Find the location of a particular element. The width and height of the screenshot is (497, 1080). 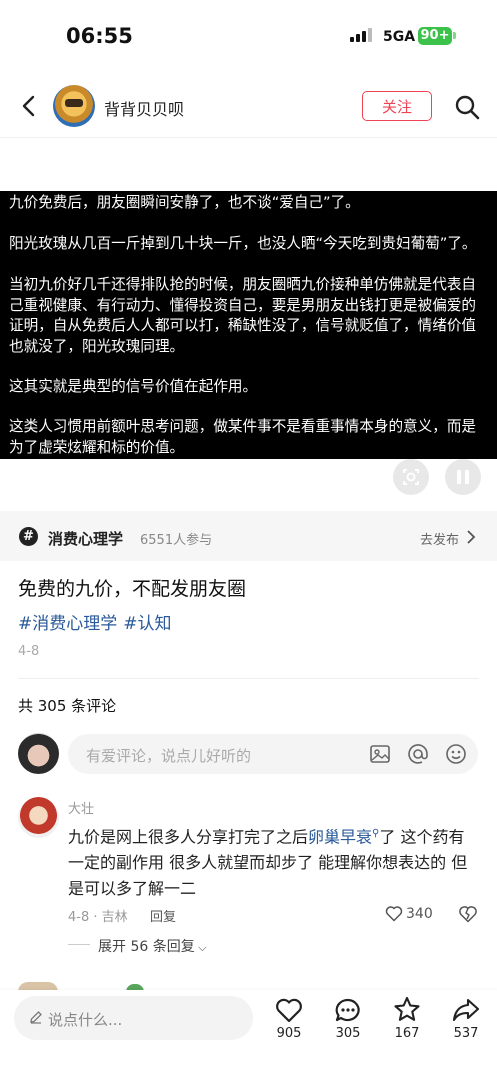

reply-button: 回复 is located at coordinates (163, 915).